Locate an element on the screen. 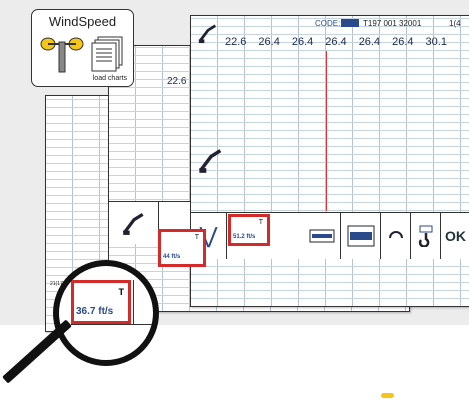  value-cell: 30.1 is located at coordinates (436, 42).